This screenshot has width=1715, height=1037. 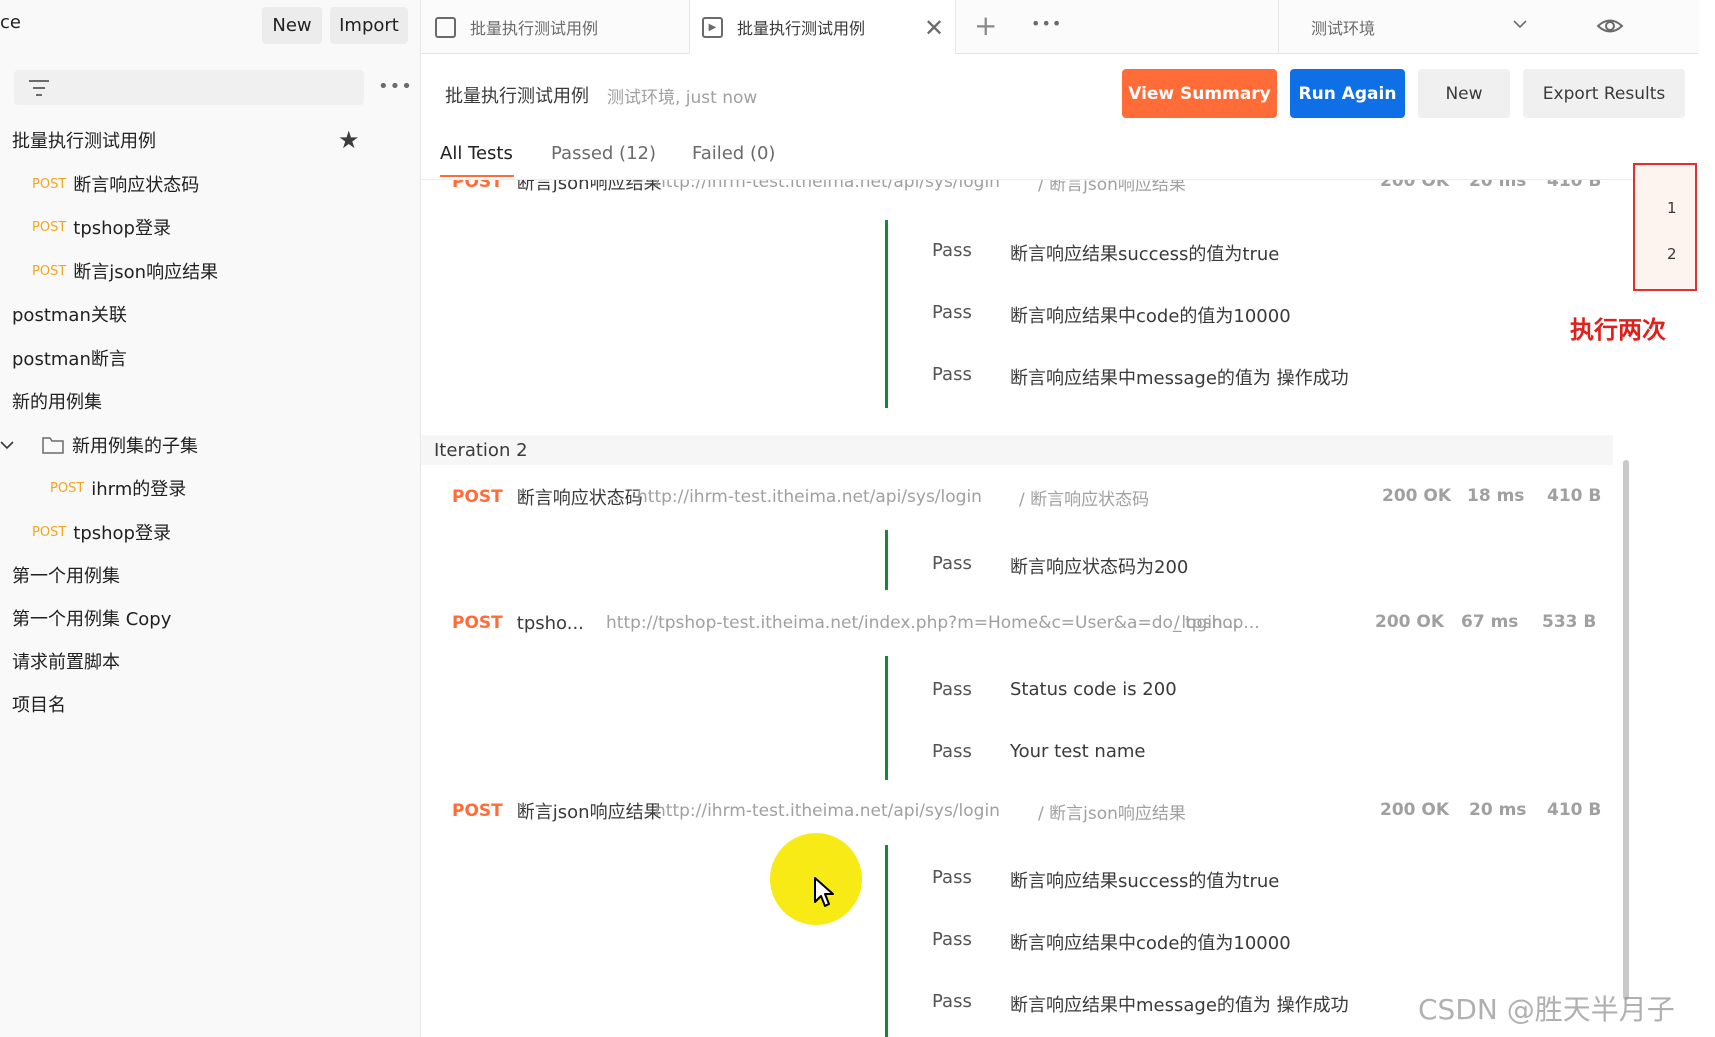 I want to click on pass-bar, so click(x=886, y=560).